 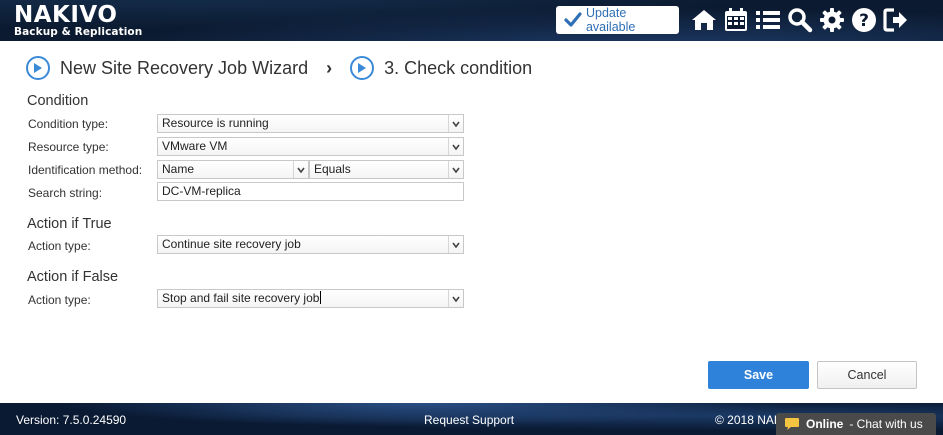 I want to click on action-if-true-heading: Action if True, so click(x=69, y=224).